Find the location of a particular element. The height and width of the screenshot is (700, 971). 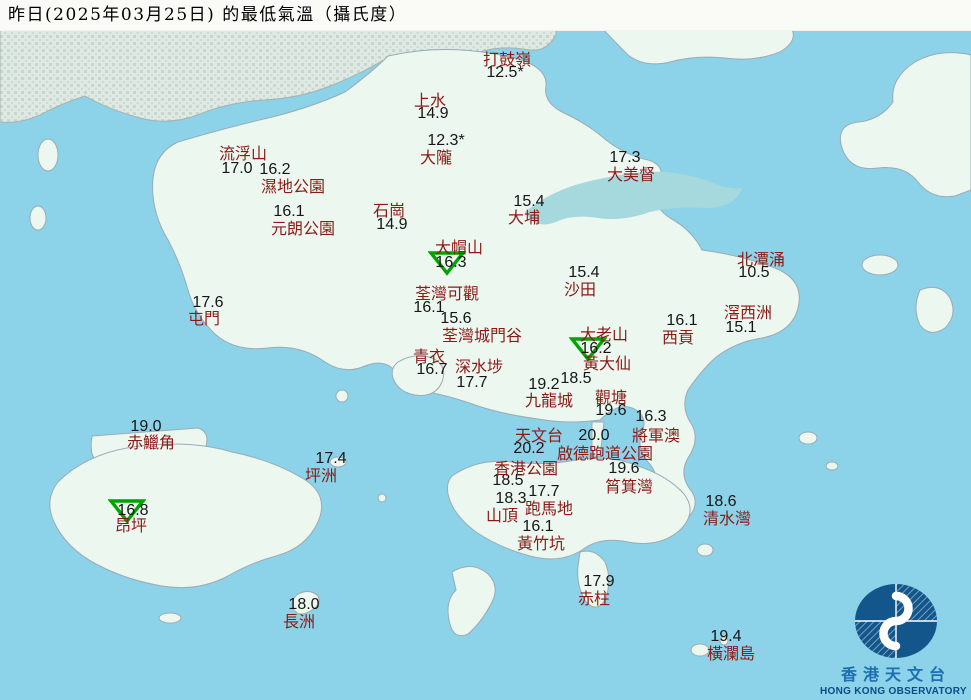

station-name: 大埔 is located at coordinates (524, 217).